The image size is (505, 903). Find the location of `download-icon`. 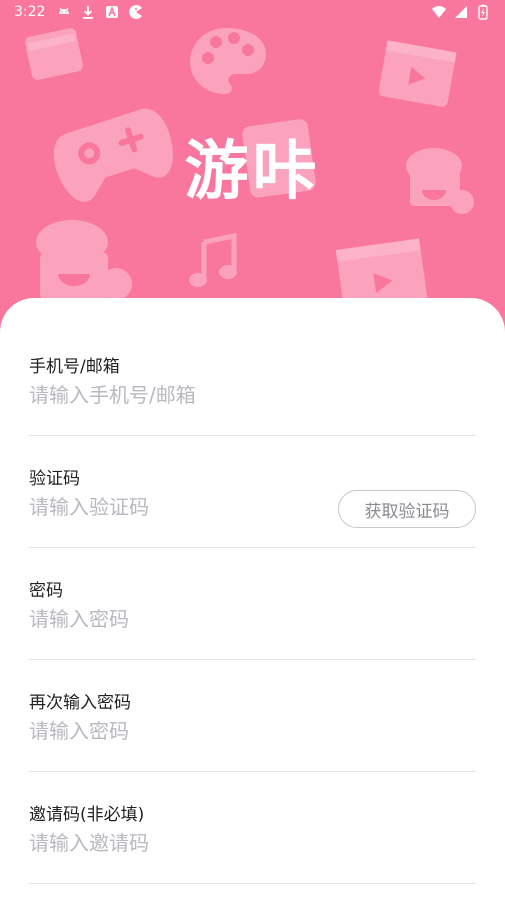

download-icon is located at coordinates (88, 12).